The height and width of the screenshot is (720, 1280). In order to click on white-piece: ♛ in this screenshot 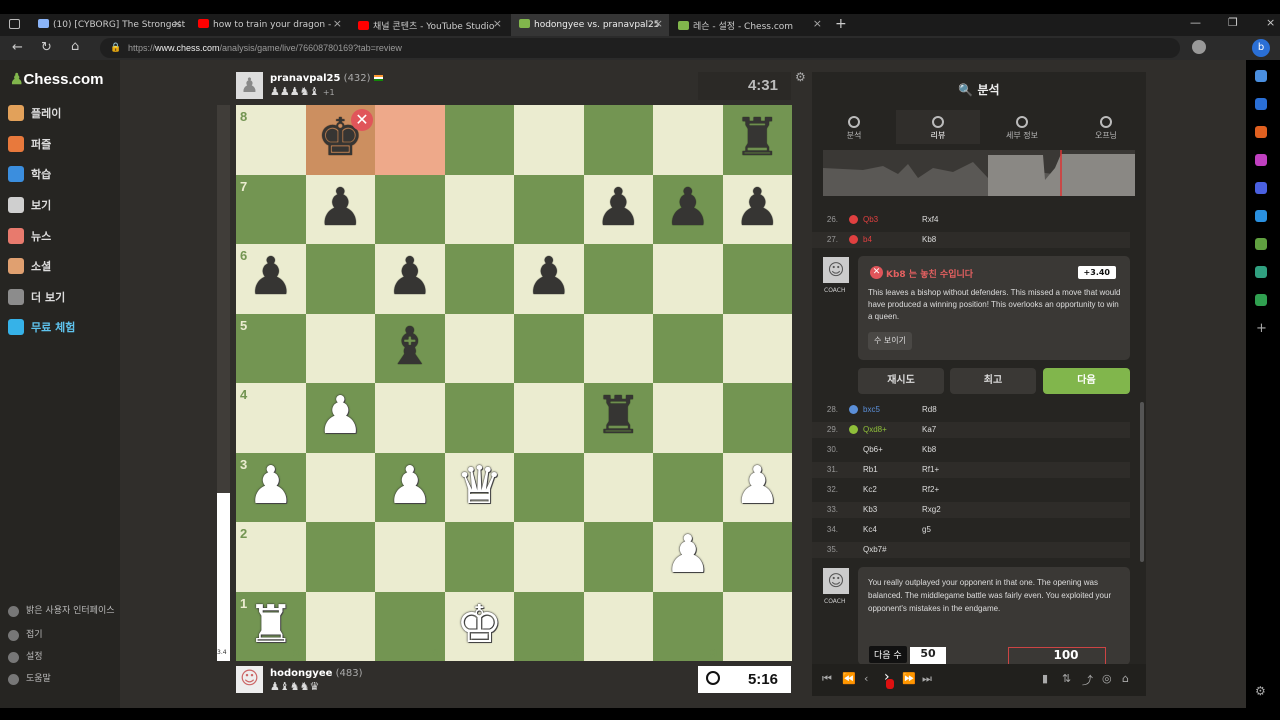, I will do `click(480, 488)`.